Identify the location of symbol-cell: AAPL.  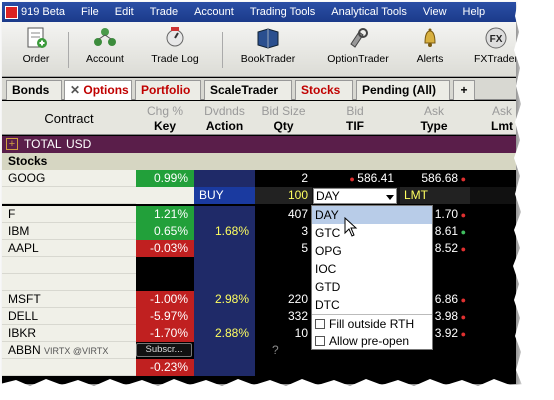
(69, 248).